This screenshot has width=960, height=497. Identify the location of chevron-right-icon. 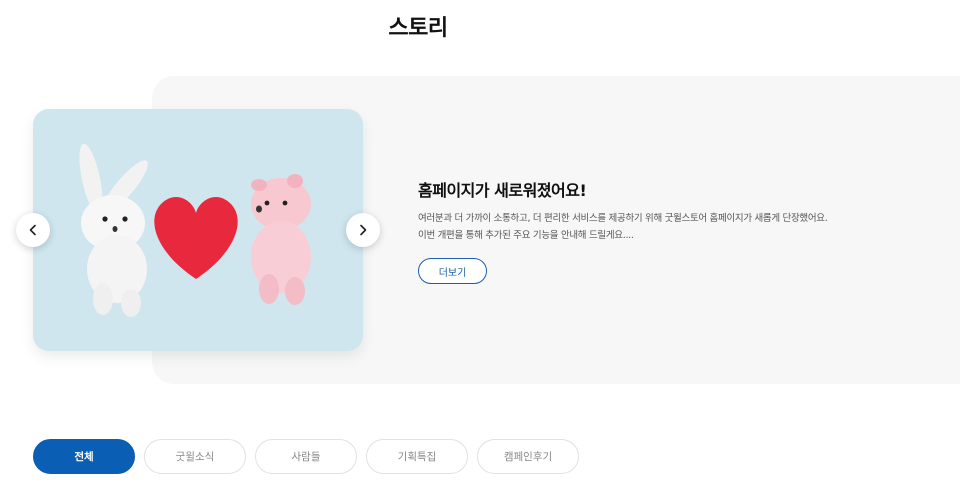
(363, 230).